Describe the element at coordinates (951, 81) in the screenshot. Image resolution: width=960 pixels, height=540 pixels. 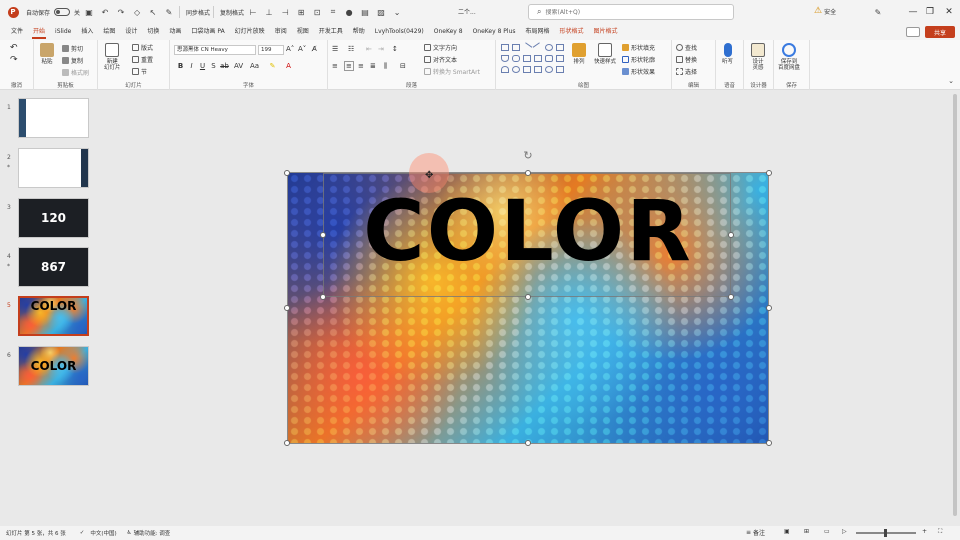
I see `collapse-ribbon-icon: ⌄` at that location.